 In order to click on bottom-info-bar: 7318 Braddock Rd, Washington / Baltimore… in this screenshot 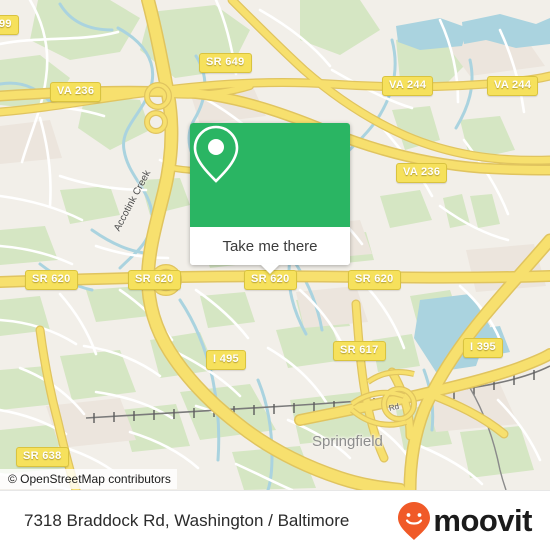, I will do `click(275, 520)`.